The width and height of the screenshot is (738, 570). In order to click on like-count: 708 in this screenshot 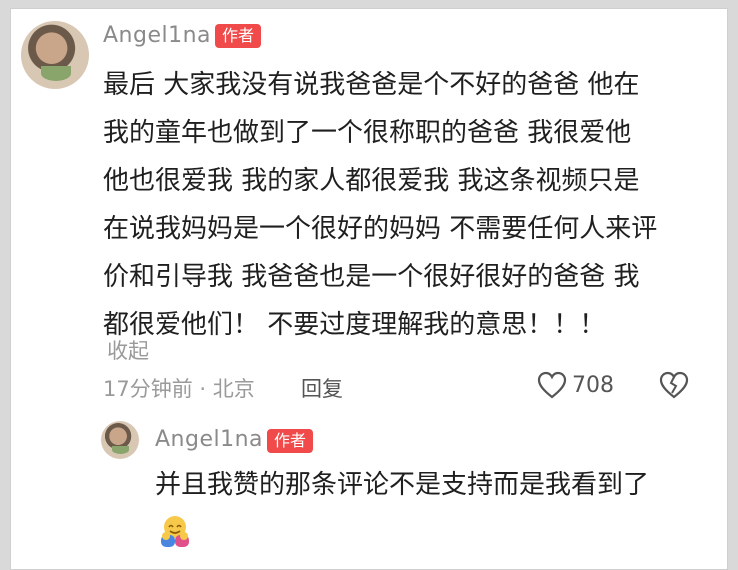, I will do `click(593, 385)`.